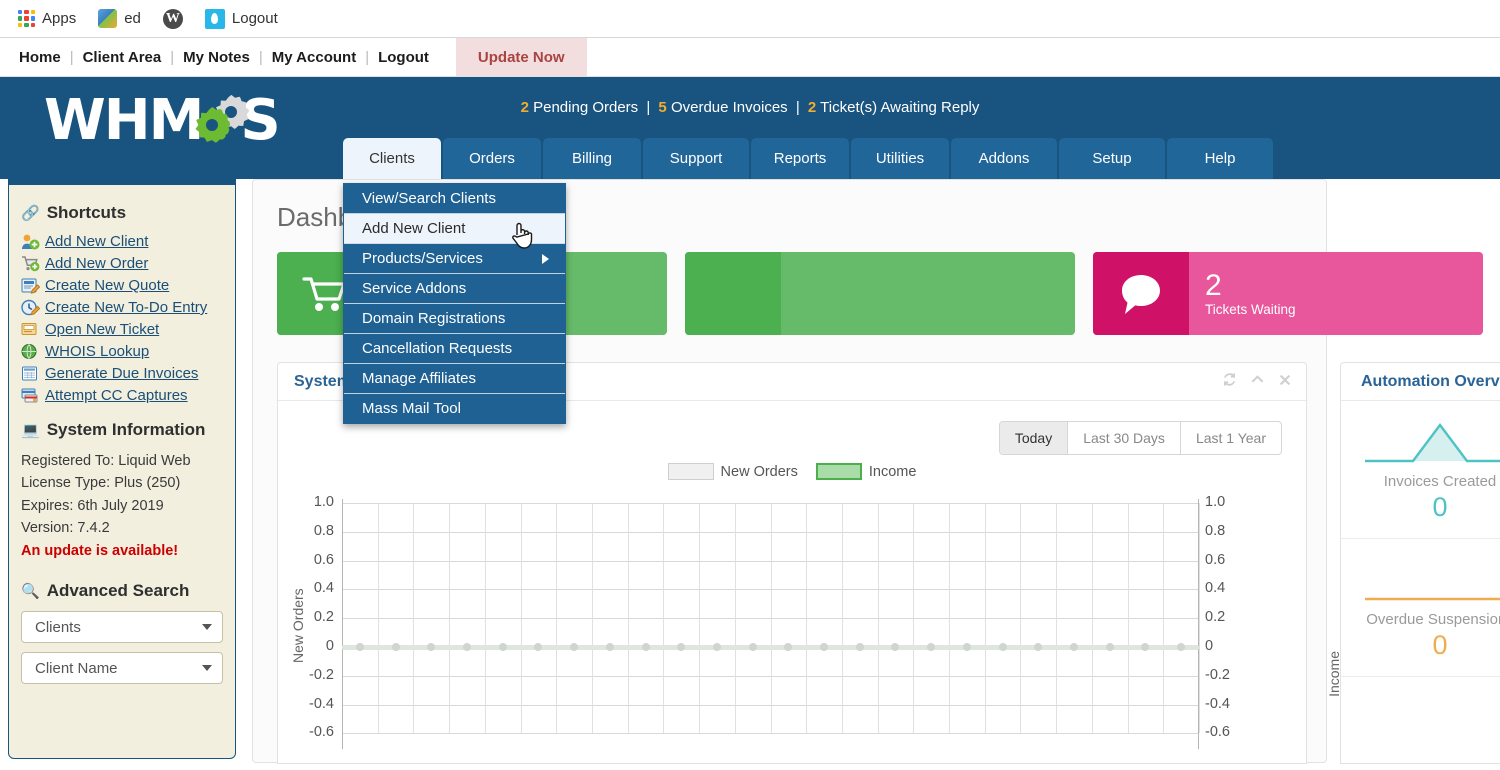 Image resolution: width=1500 pixels, height=770 pixels. What do you see at coordinates (314, 57) in the screenshot?
I see `util-link-my-account: My Account` at bounding box center [314, 57].